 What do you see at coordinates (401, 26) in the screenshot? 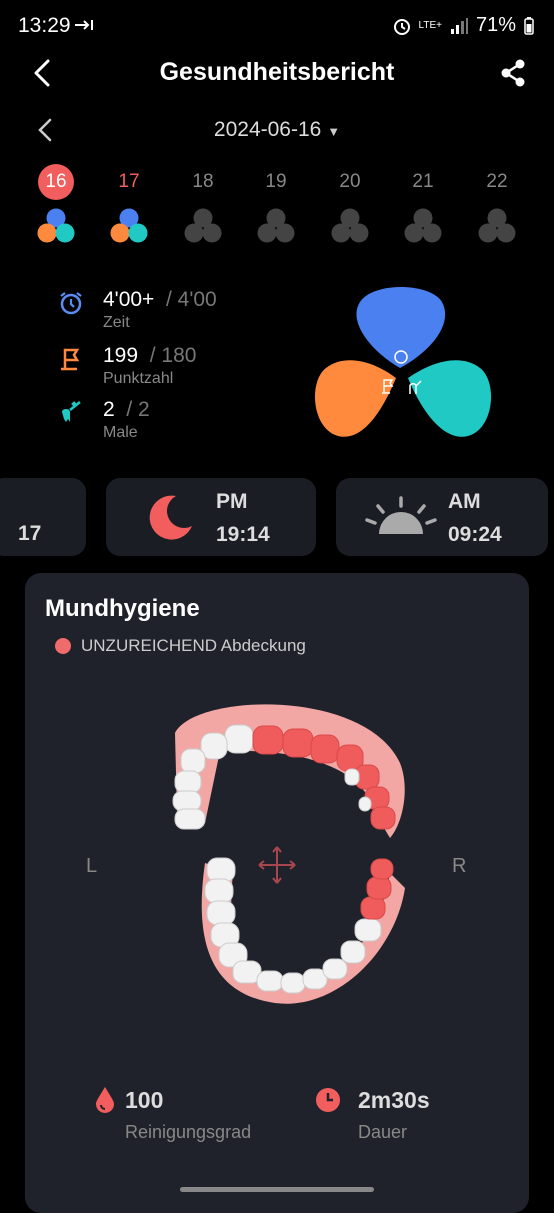
I see `alarm-icon` at bounding box center [401, 26].